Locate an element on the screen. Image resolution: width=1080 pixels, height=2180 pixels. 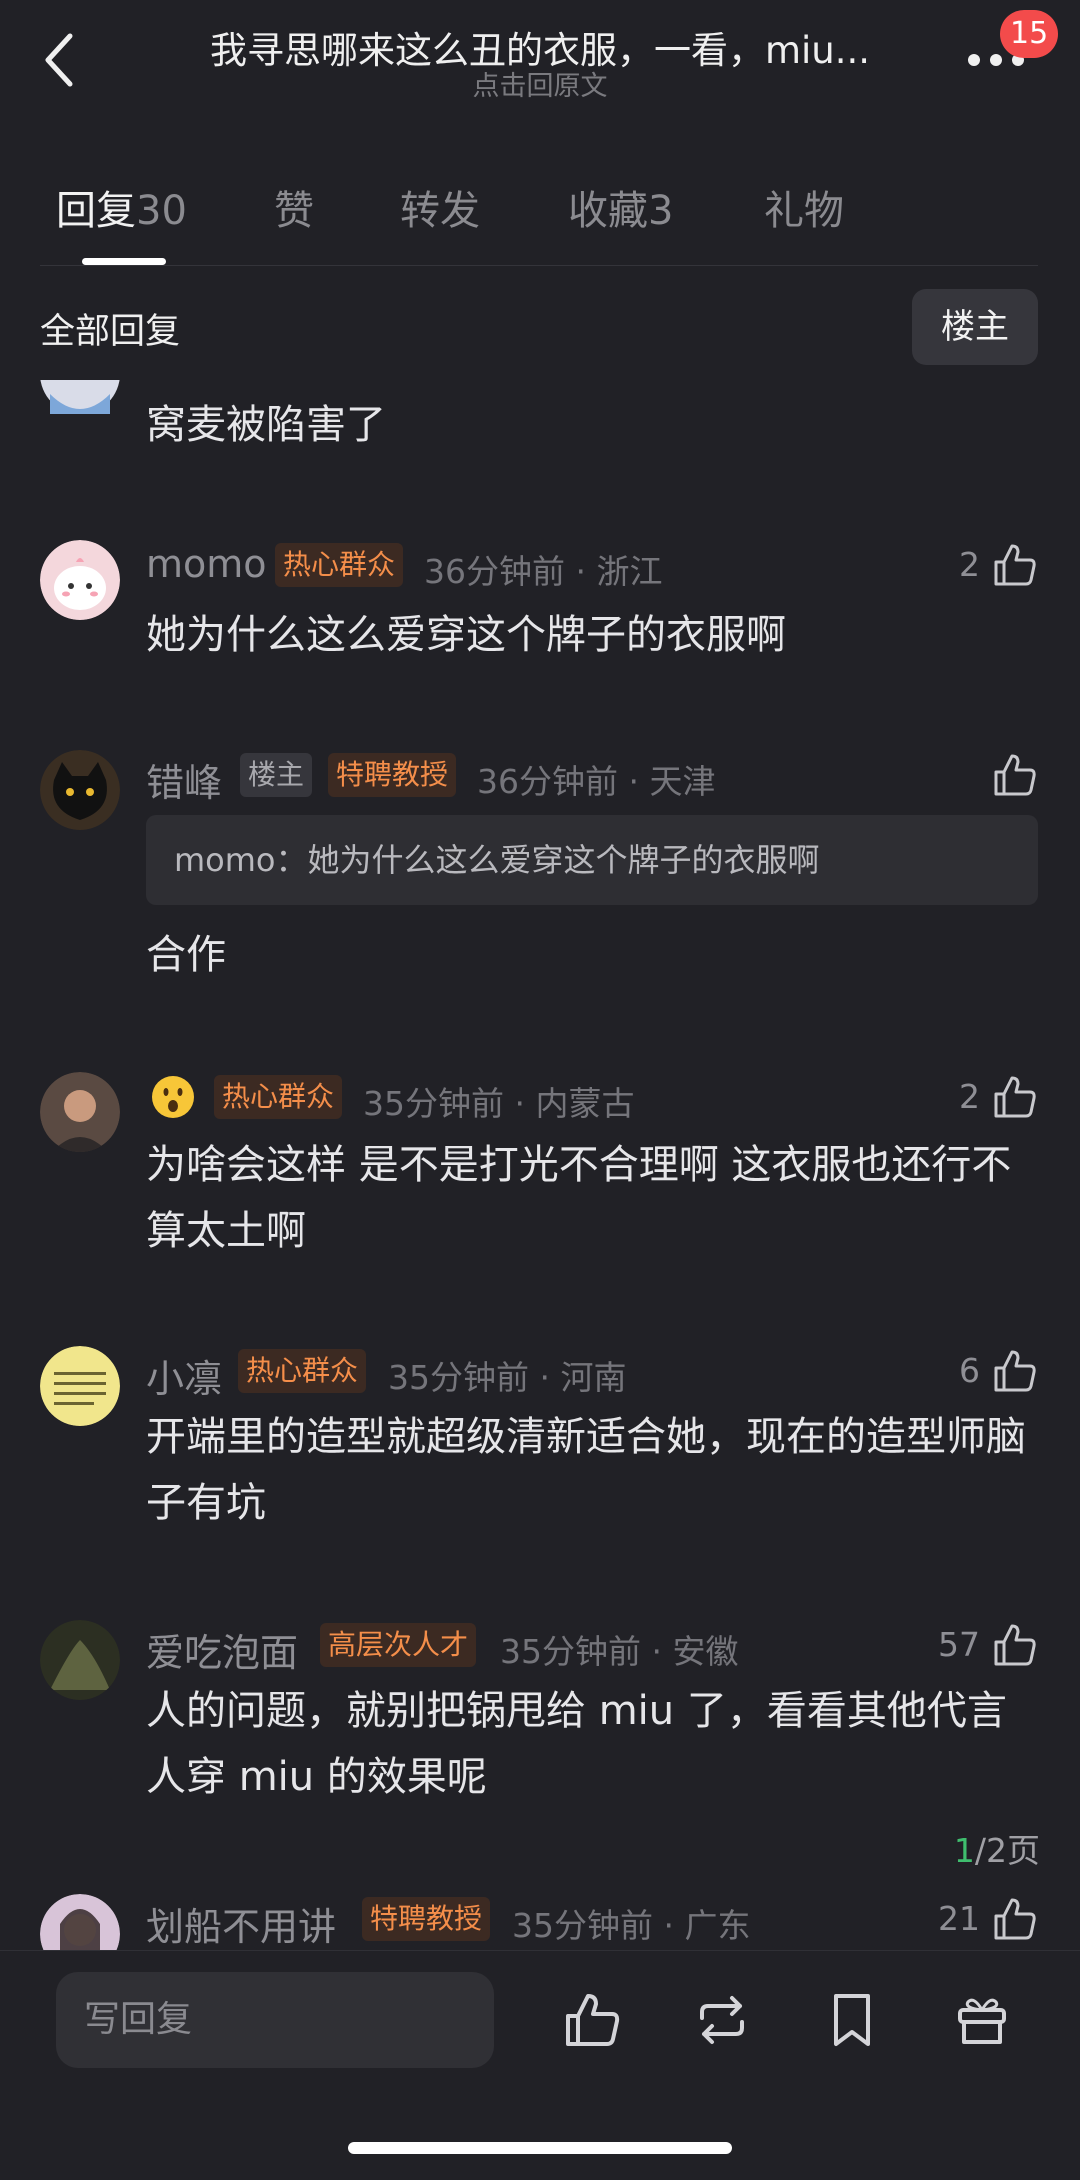
tab-favorites: 收藏3 is located at coordinates (620, 207).